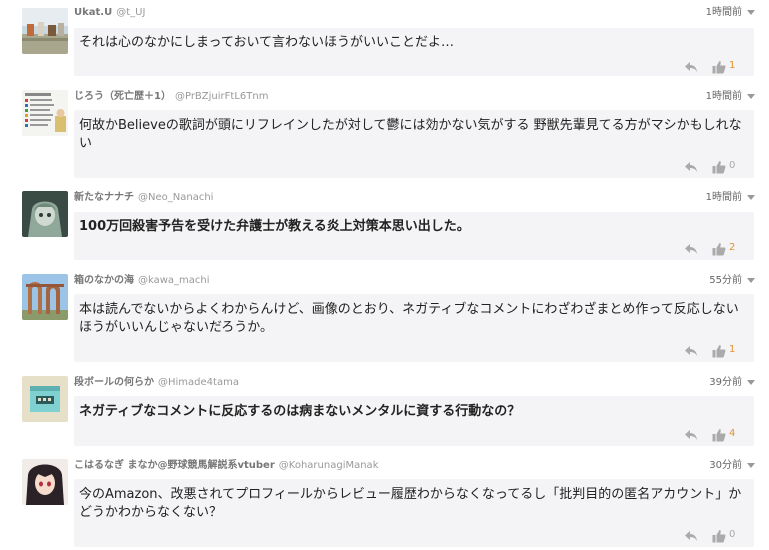  I want to click on user-name: 新たなナナチ, so click(104, 197).